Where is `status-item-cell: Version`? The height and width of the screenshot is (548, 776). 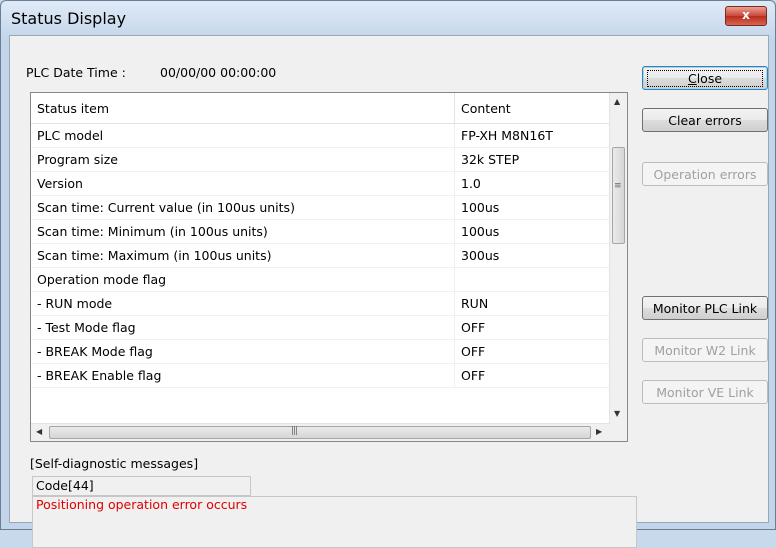 status-item-cell: Version is located at coordinates (243, 183).